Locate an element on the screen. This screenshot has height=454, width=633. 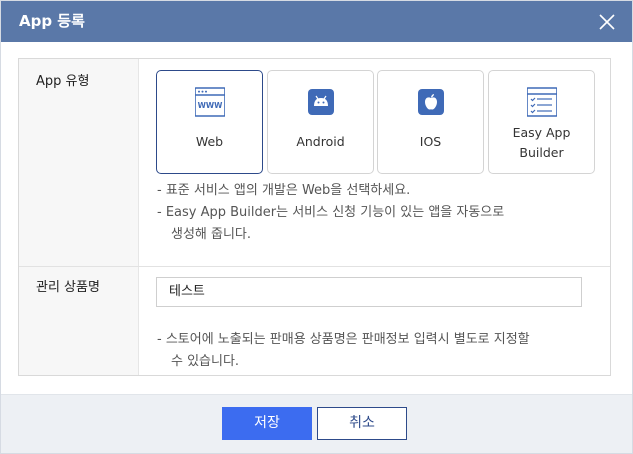
product-name-label: 관리 상품명 is located at coordinates (68, 287).